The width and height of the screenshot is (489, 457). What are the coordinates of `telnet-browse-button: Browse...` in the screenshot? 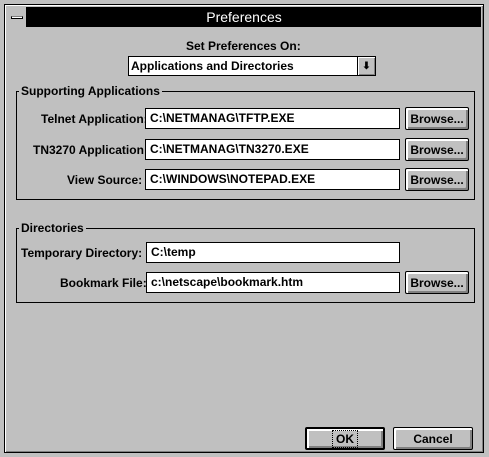 It's located at (437, 118).